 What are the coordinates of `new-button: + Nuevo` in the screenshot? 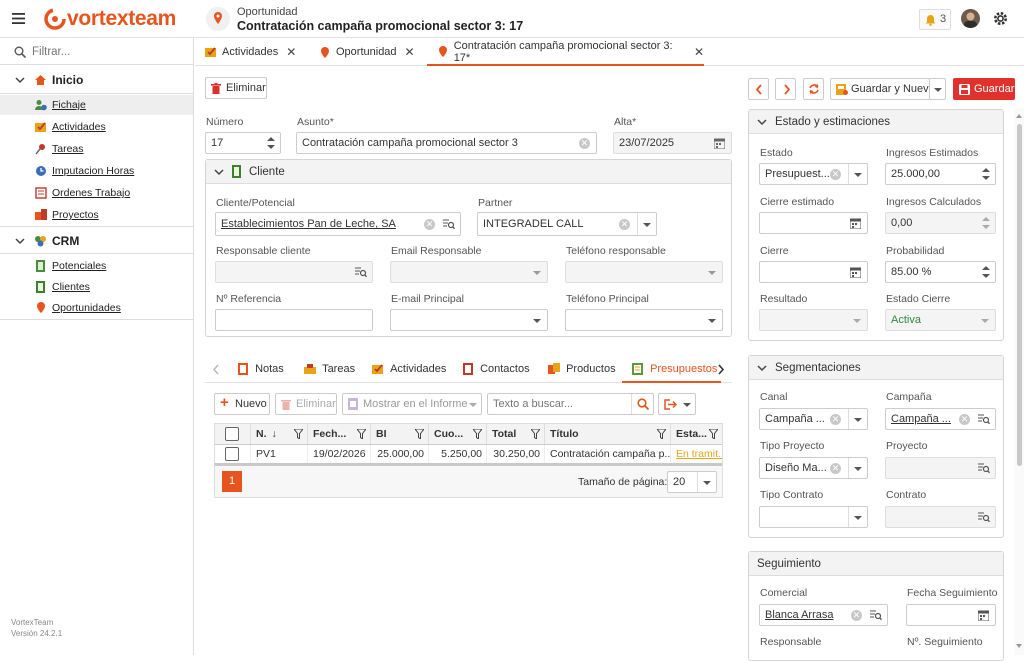 It's located at (242, 404).